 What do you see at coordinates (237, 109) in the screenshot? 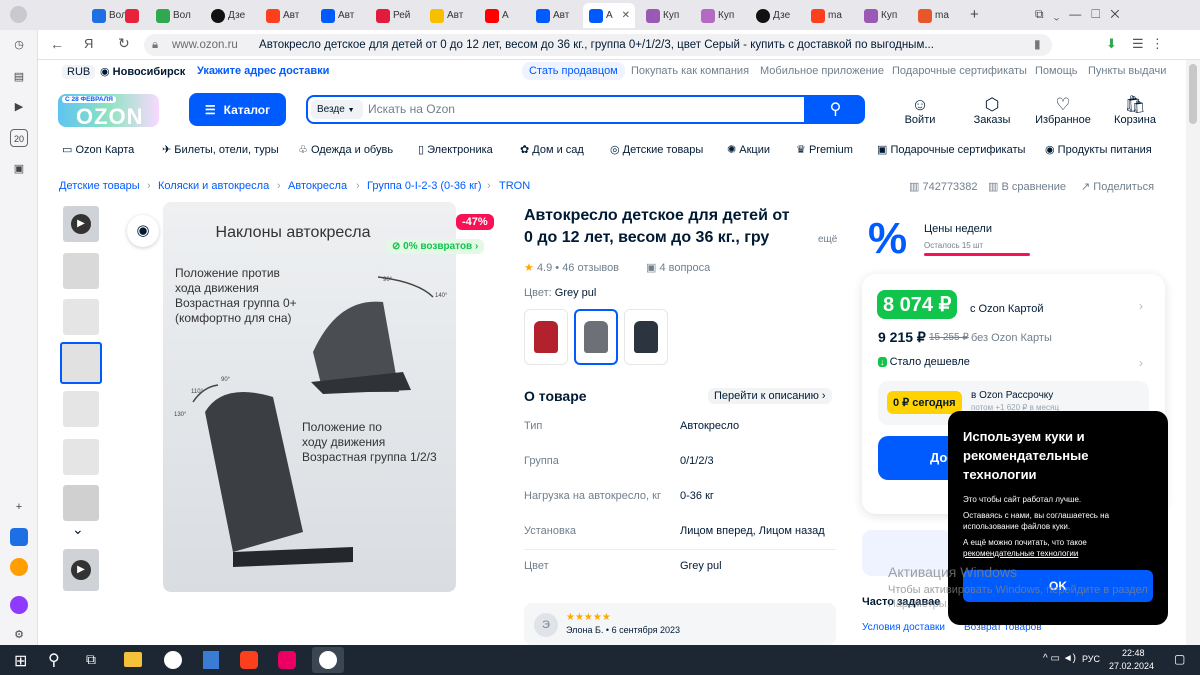
I see `catalog-button: ☰ Каталог` at bounding box center [237, 109].